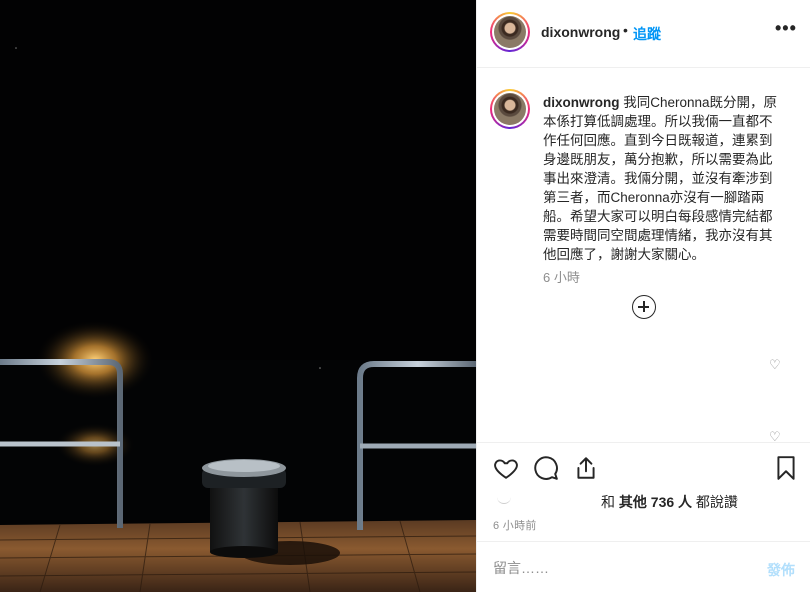 This screenshot has width=810, height=592. Describe the element at coordinates (546, 468) in the screenshot. I see `comment-bubble-icon` at that location.